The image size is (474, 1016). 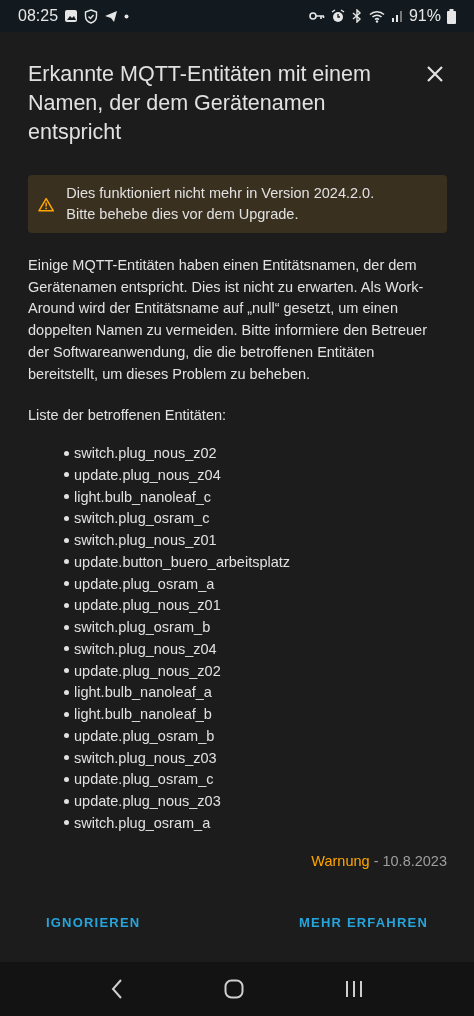 I want to click on entity-id: update.plug_osram_a, so click(x=144, y=583).